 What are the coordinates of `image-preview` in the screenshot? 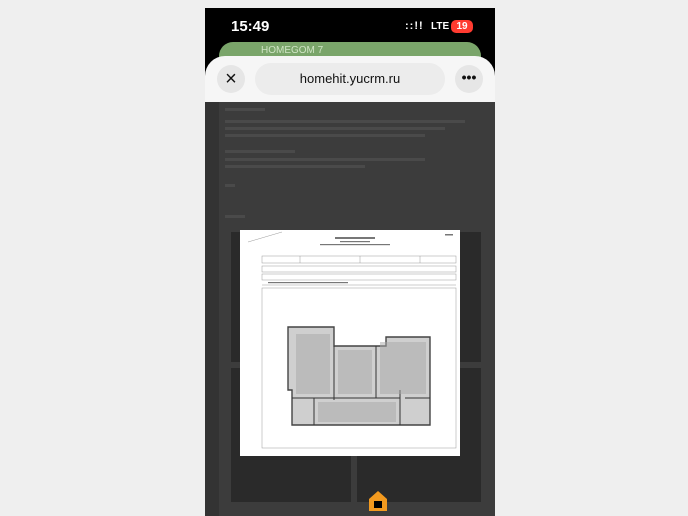 It's located at (350, 343).